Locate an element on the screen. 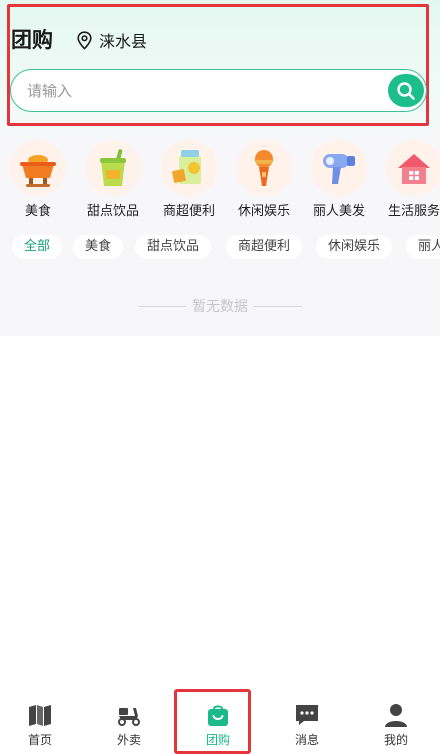  active-tab-highlight-box is located at coordinates (212, 721).